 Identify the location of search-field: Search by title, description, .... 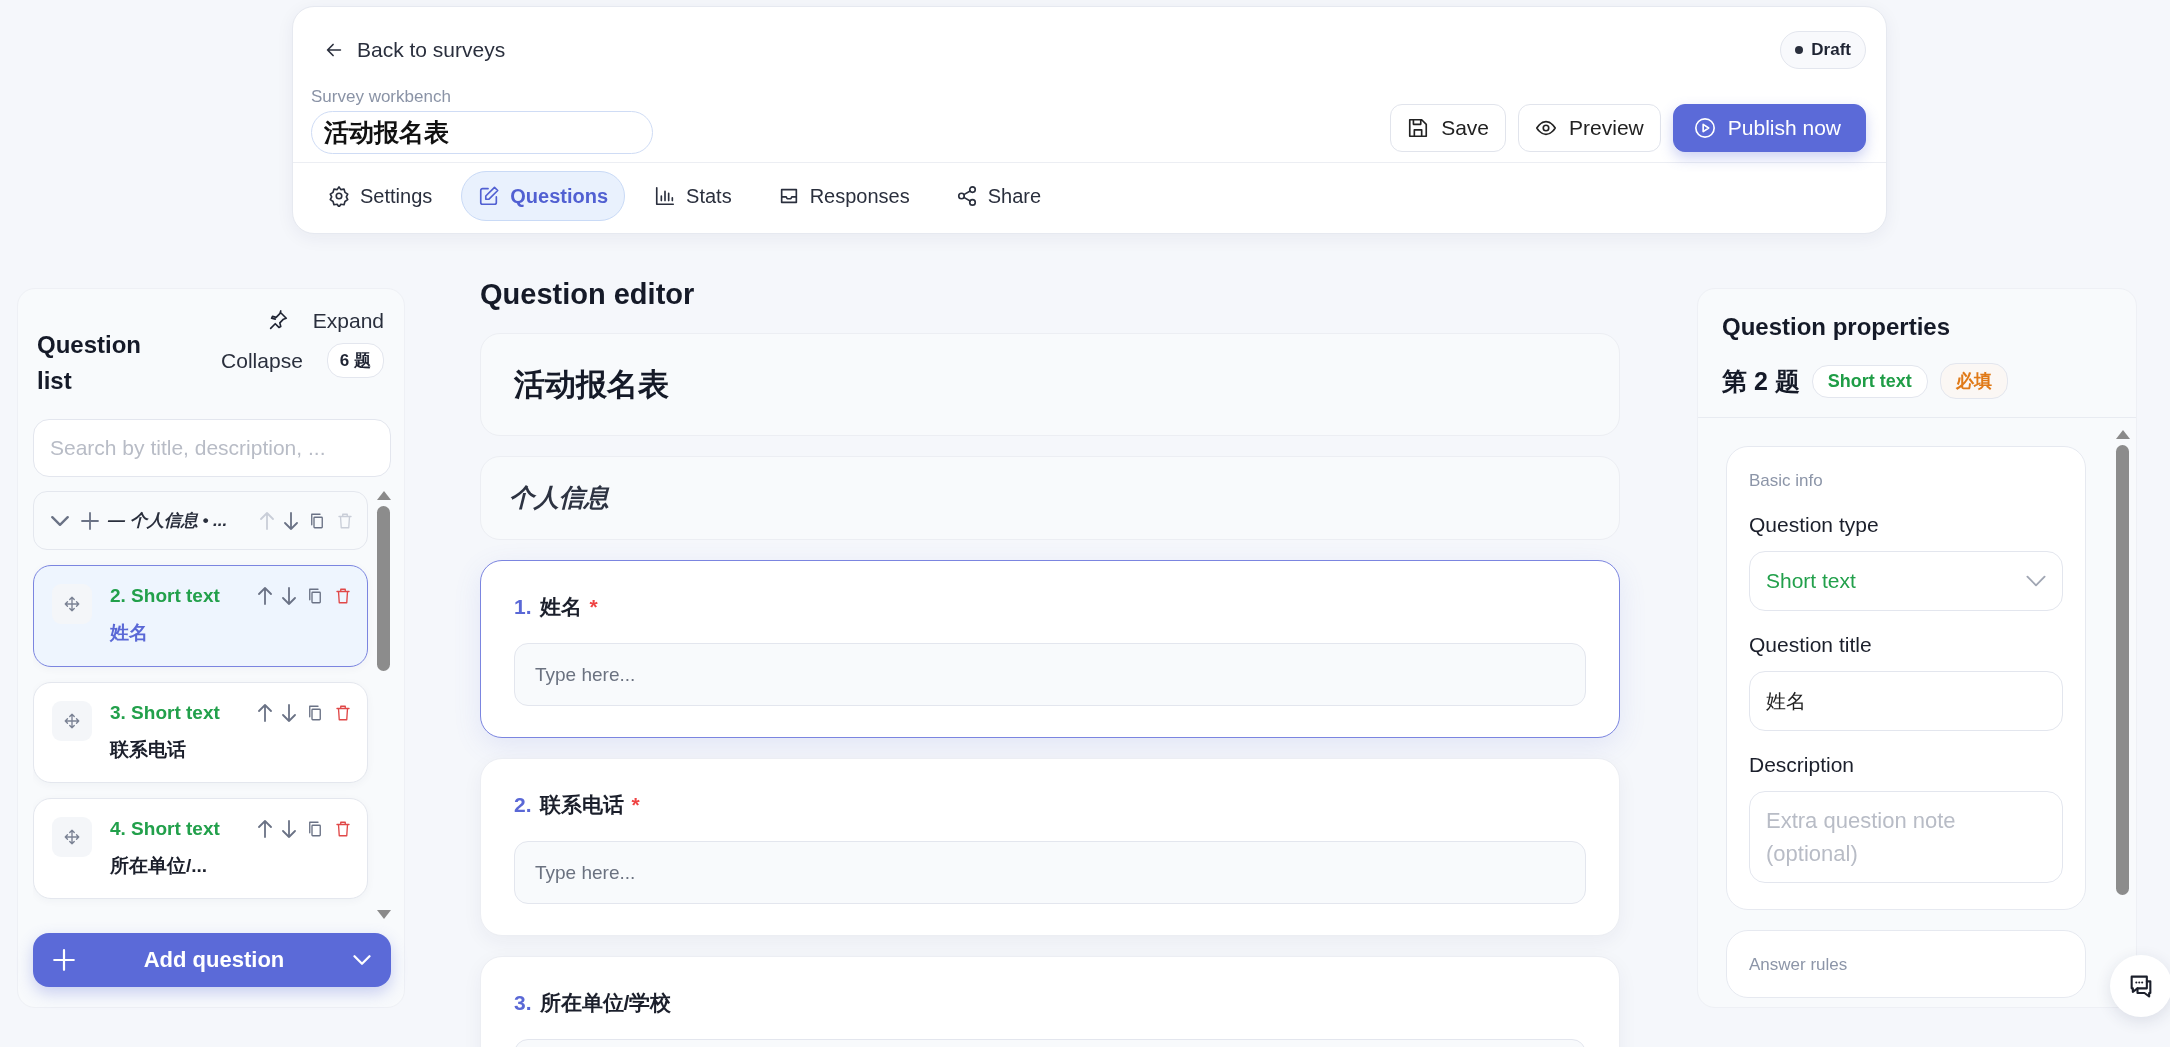
(212, 448).